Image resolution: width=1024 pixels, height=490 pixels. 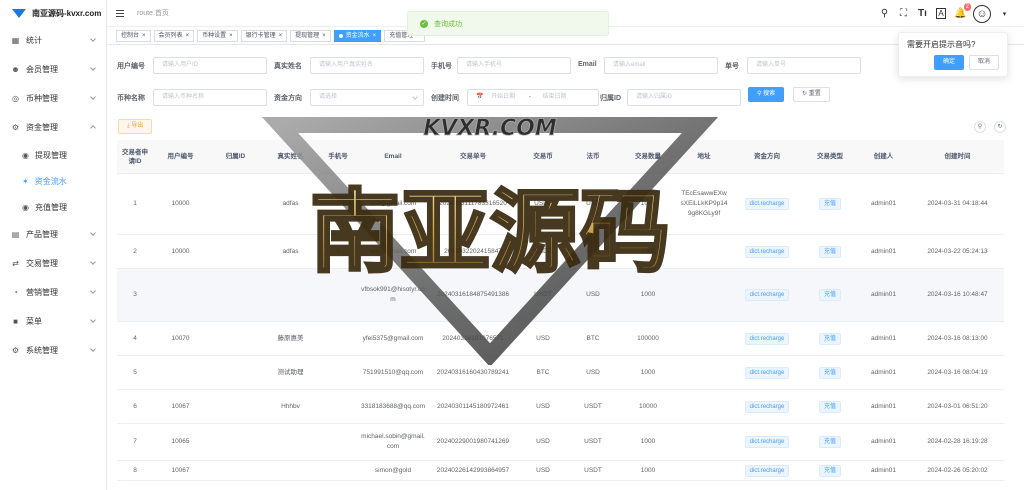 What do you see at coordinates (648, 470) in the screenshot?
I see `cell-amount: 1000` at bounding box center [648, 470].